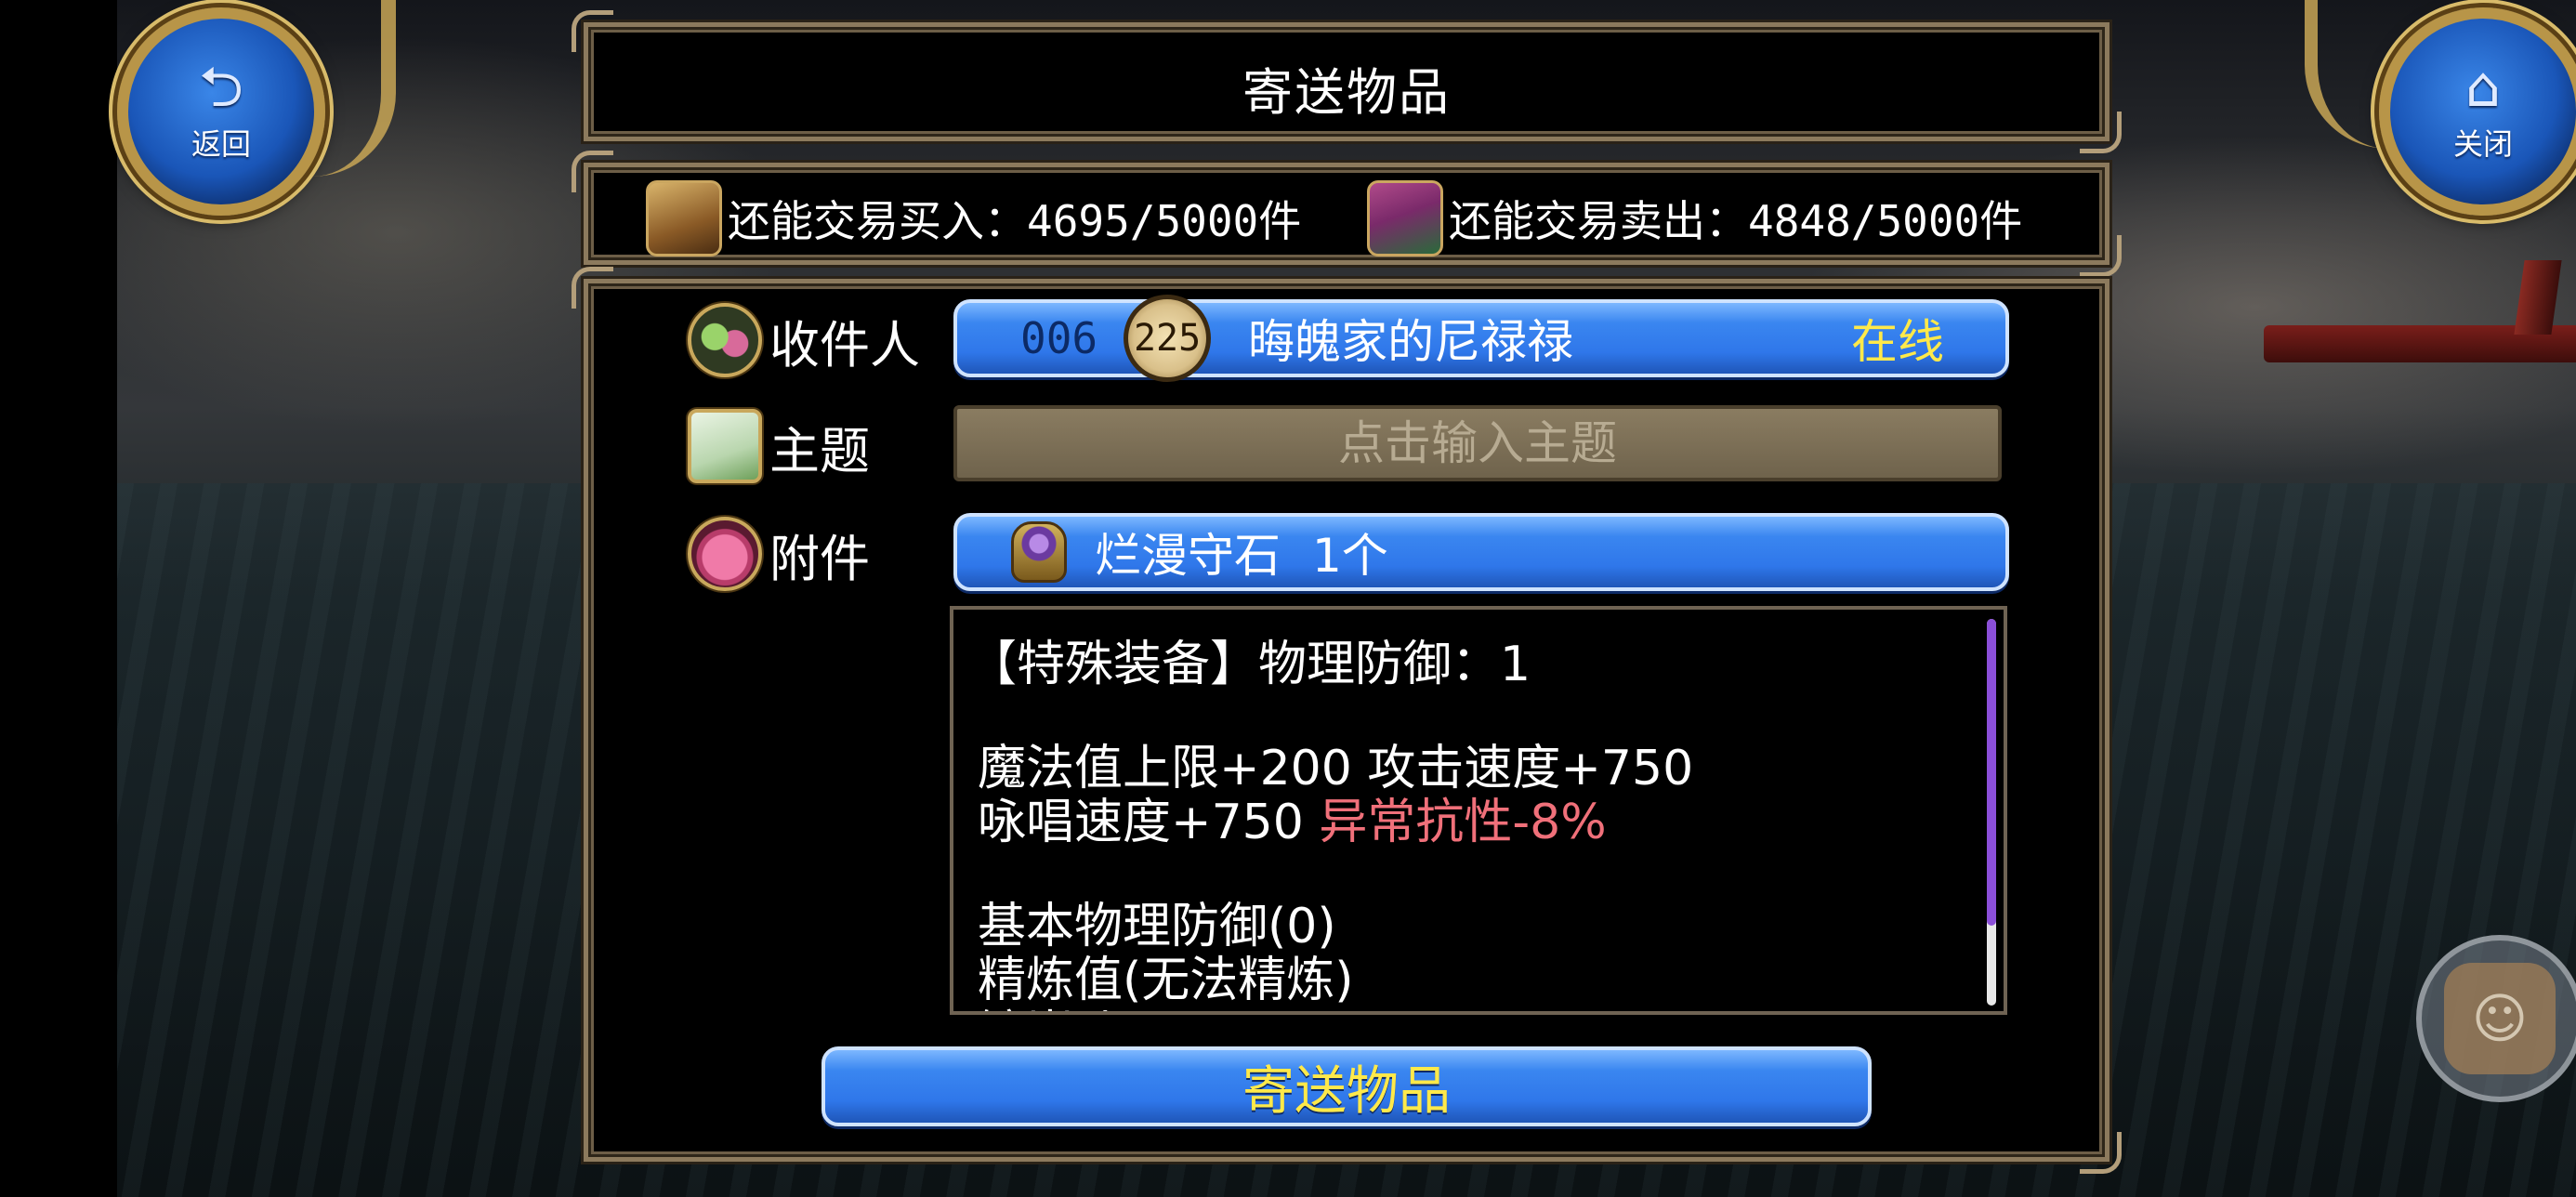 The height and width of the screenshot is (1197, 2576). Describe the element at coordinates (1188, 556) in the screenshot. I see `attachment-item-name: 烂漫守石` at that location.